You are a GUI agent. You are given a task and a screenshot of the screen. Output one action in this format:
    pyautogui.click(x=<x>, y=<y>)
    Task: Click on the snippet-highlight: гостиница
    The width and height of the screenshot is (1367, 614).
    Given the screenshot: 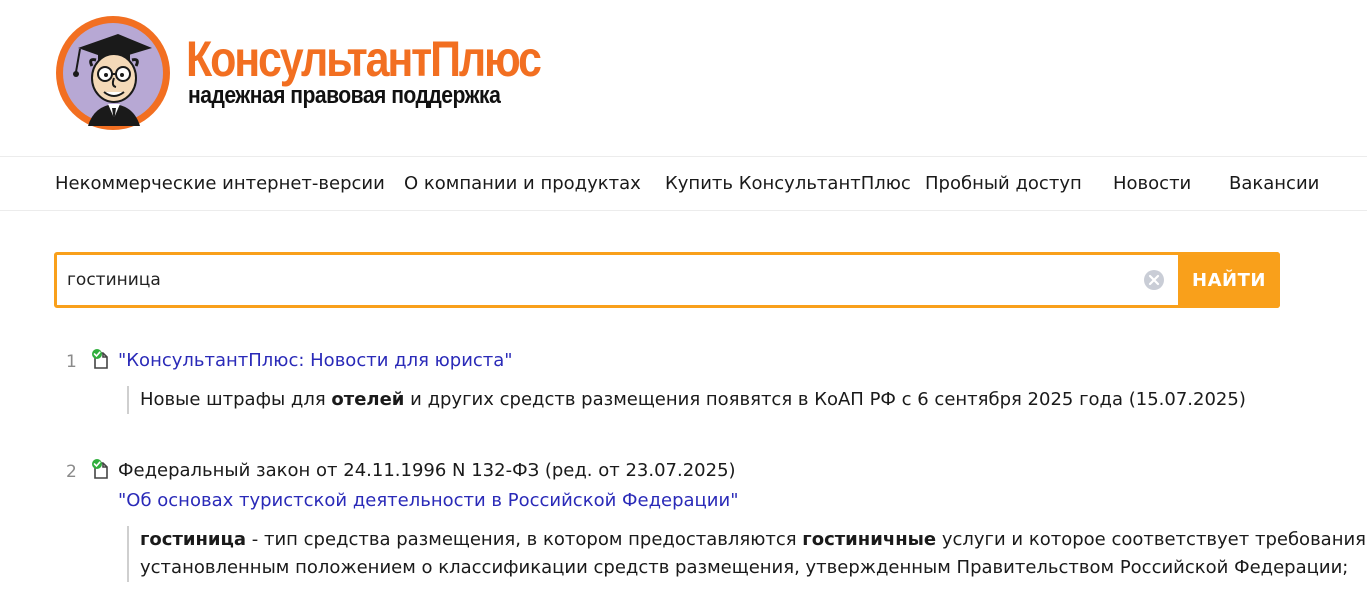 What is the action you would take?
    pyautogui.click(x=193, y=539)
    